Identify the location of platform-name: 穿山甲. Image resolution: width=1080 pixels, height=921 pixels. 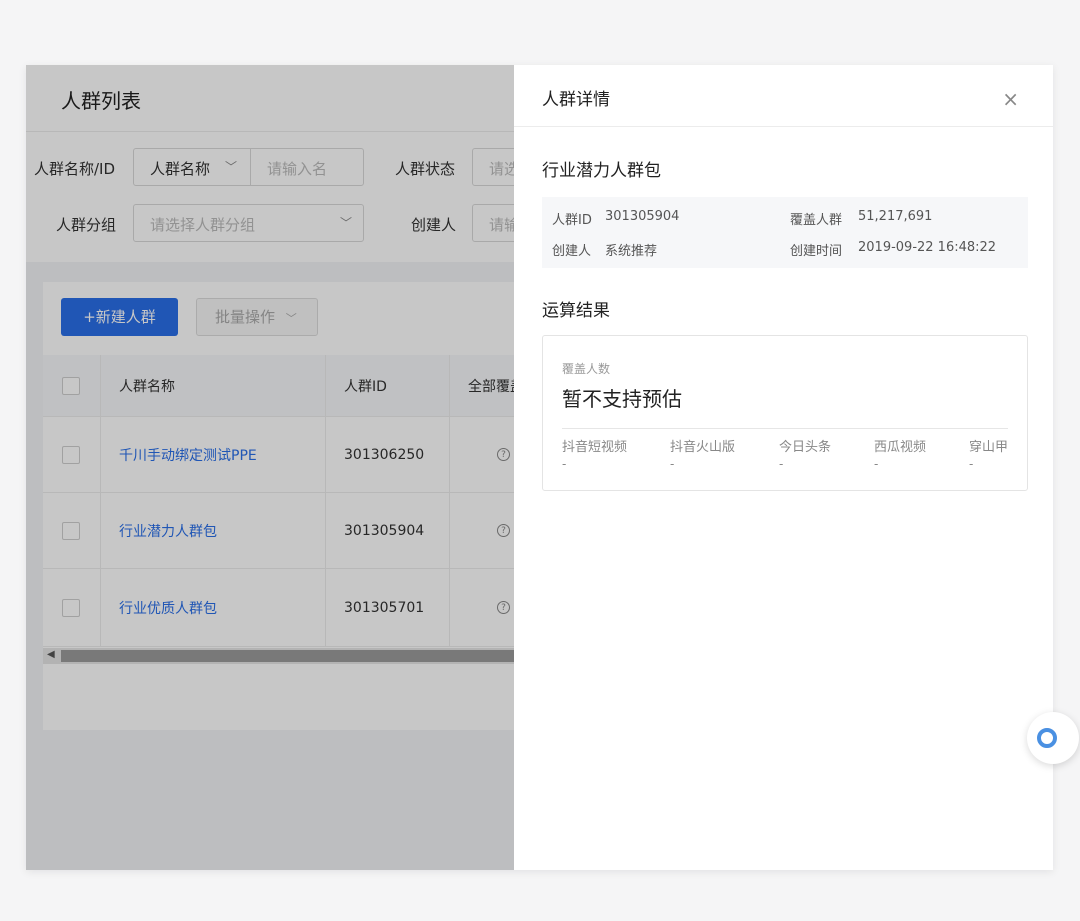
(989, 447).